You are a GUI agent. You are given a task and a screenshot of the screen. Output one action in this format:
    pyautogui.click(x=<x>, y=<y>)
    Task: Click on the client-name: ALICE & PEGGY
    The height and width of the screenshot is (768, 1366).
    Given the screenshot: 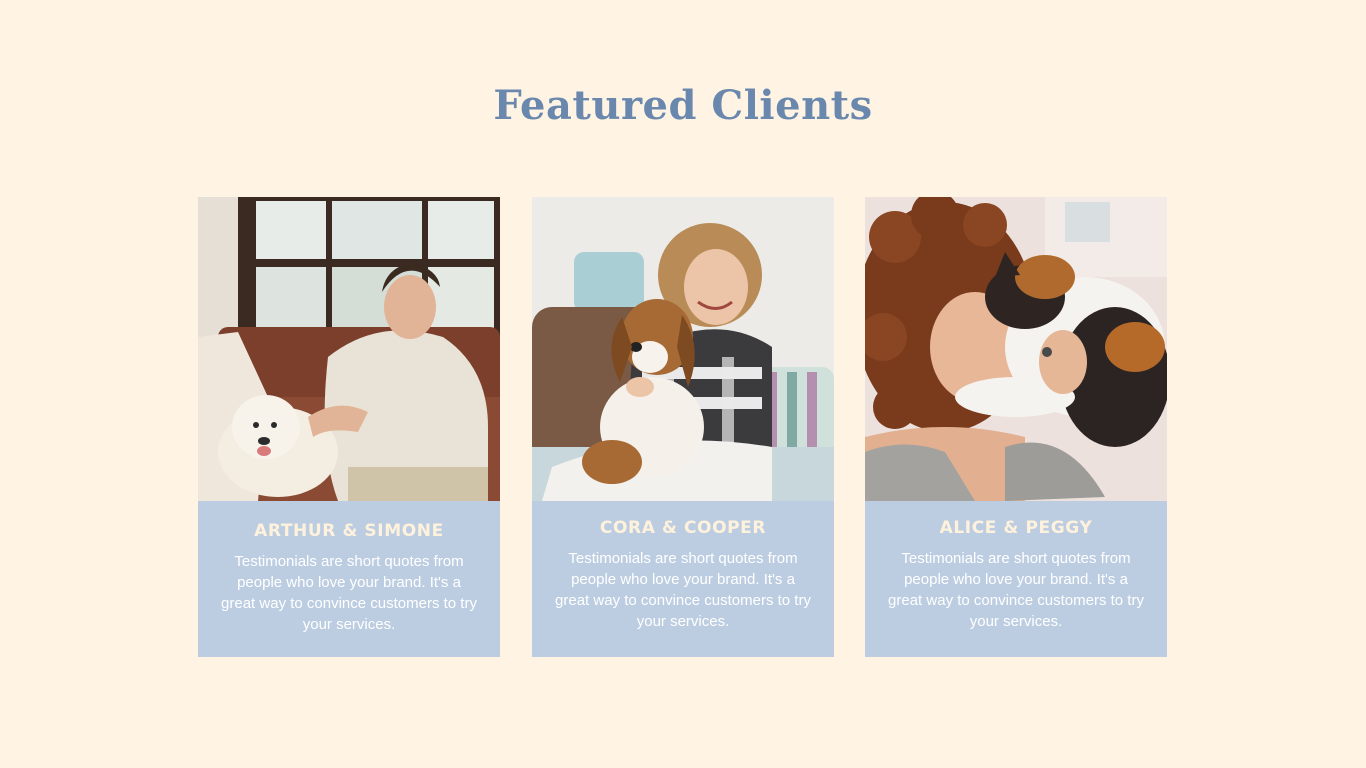 What is the action you would take?
    pyautogui.click(x=1016, y=528)
    